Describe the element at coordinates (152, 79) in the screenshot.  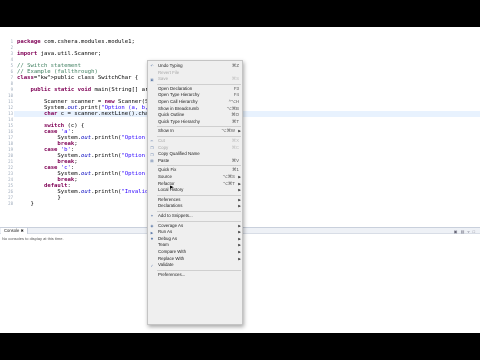
I see `save-icon: ▣` at that location.